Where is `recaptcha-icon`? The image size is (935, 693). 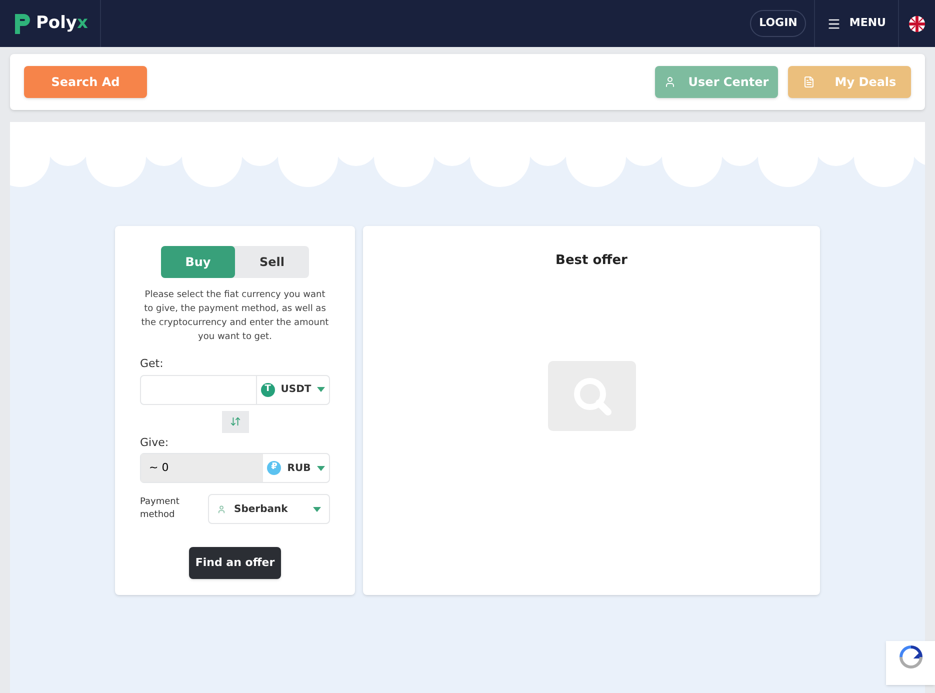
recaptcha-icon is located at coordinates (910, 657).